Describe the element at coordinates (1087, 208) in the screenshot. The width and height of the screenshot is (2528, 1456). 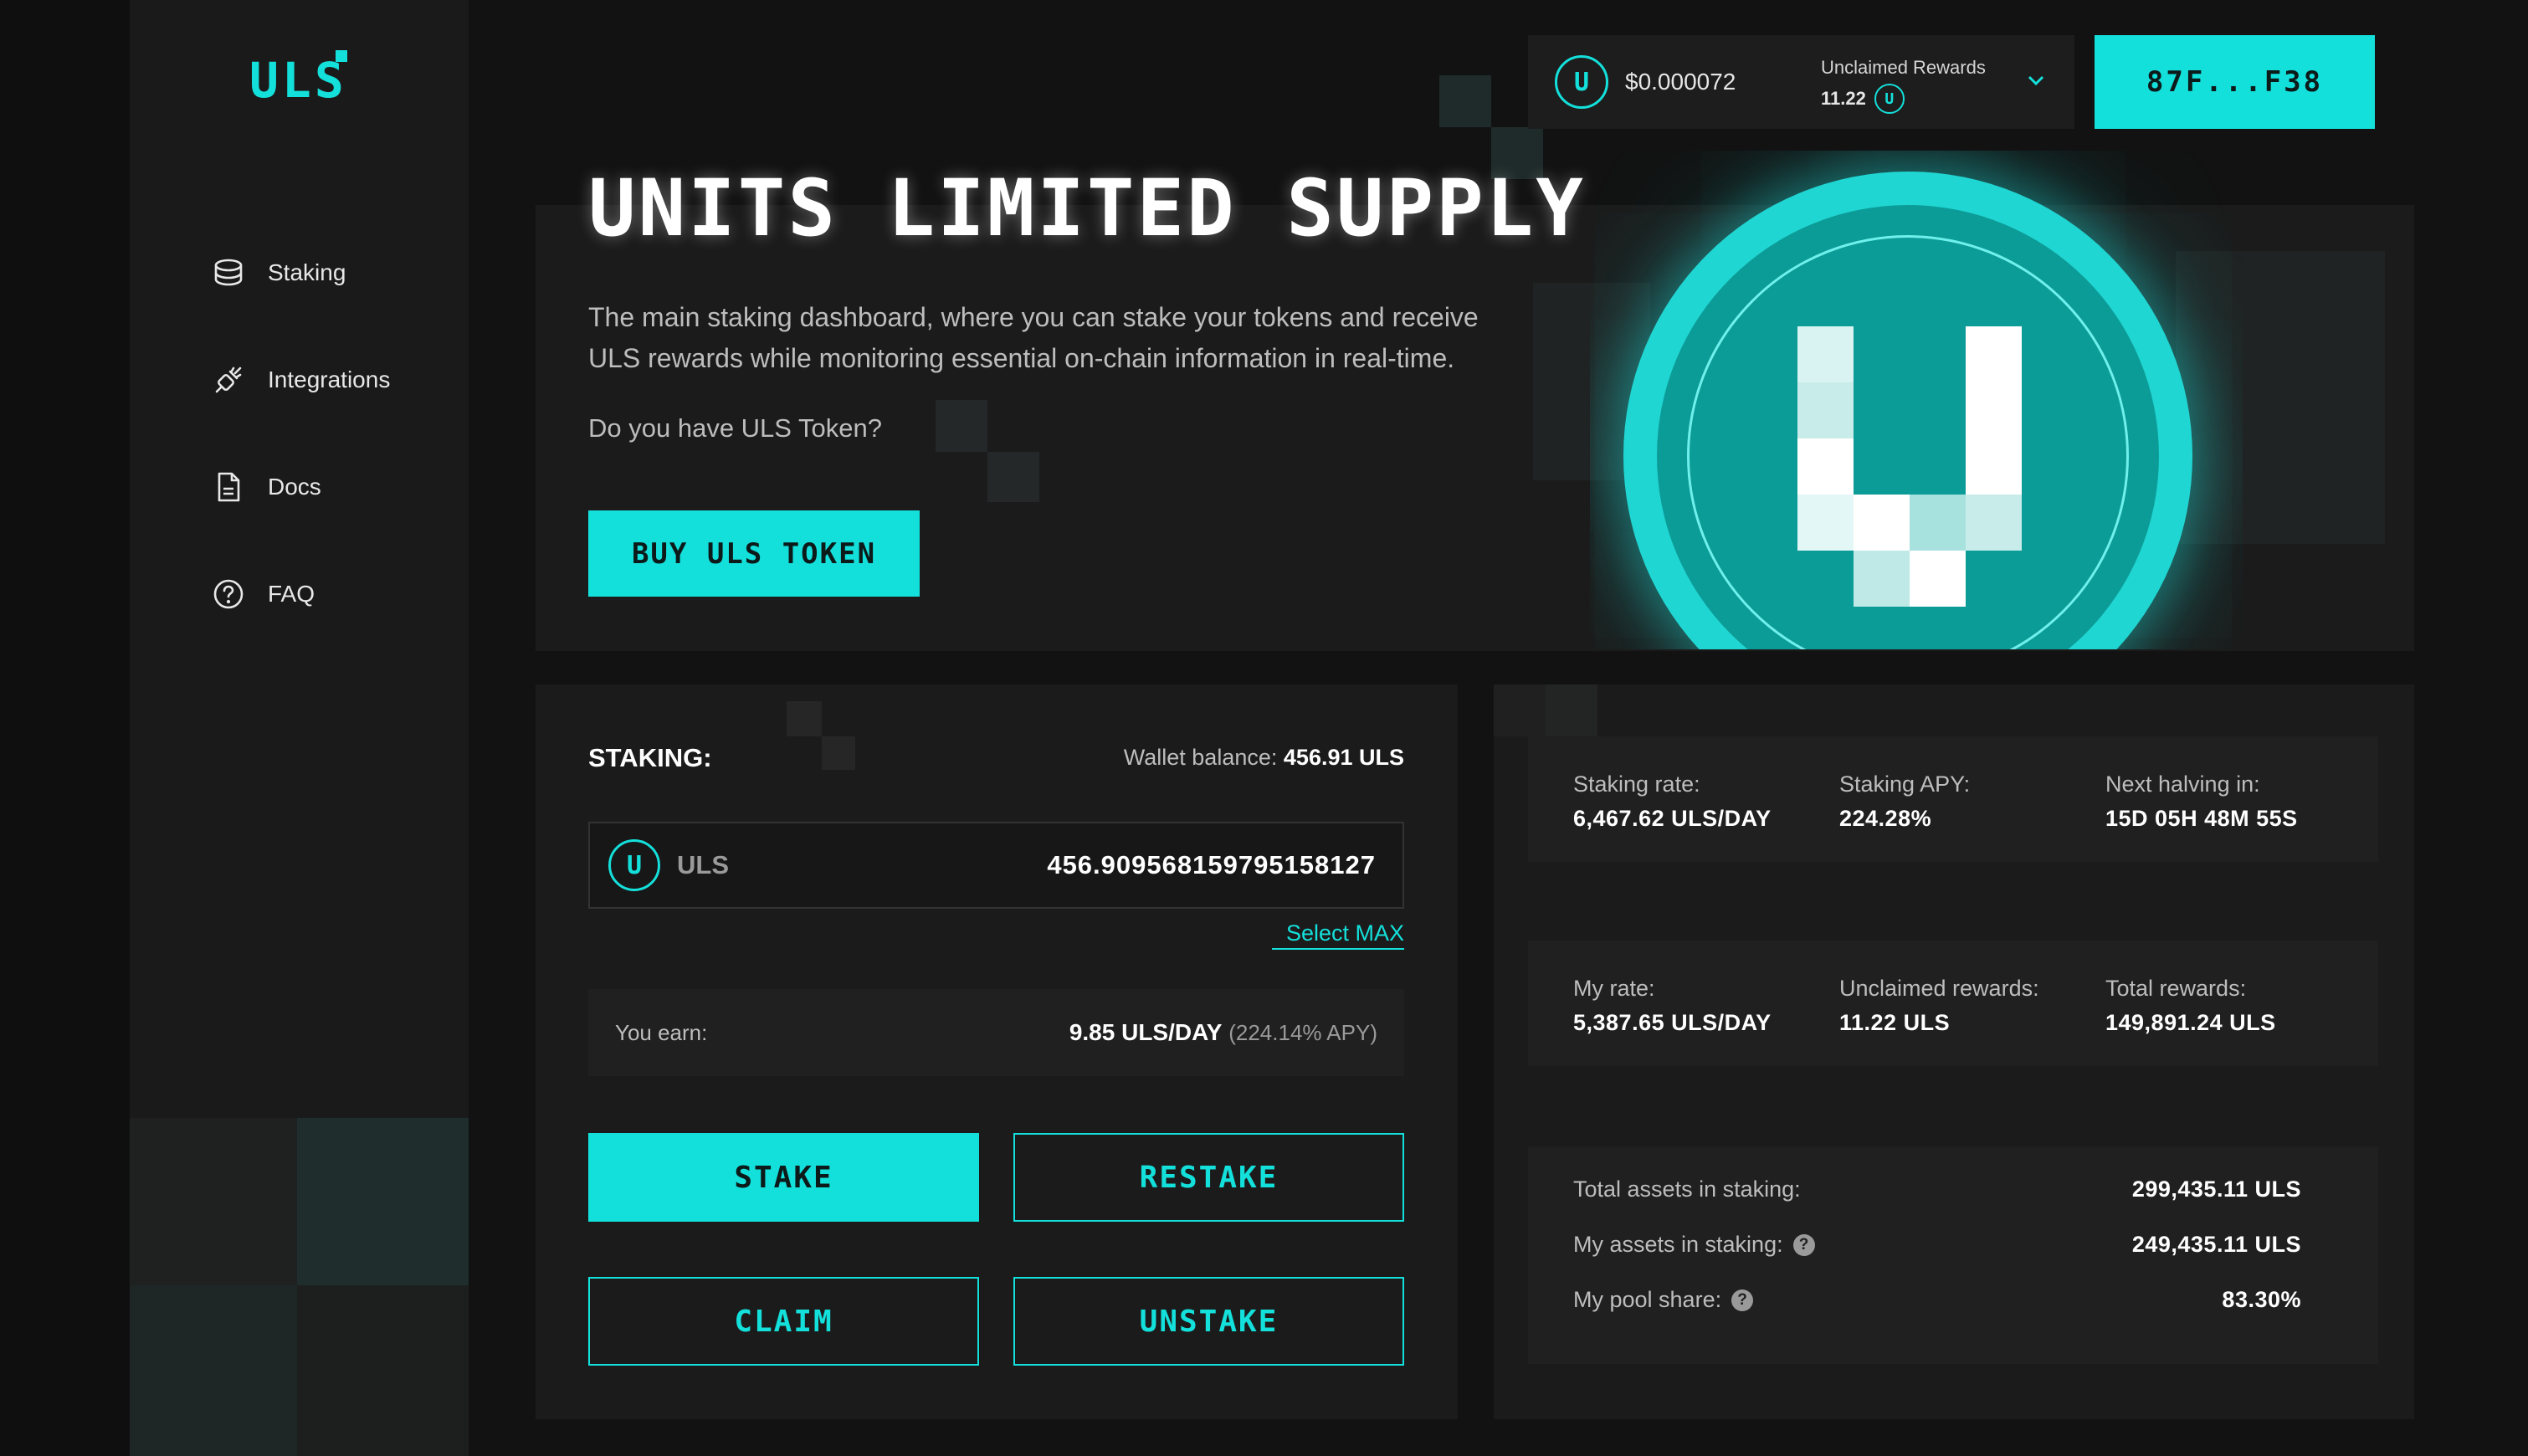
I see `page-title: UNITS LIMITED SUPPLY` at that location.